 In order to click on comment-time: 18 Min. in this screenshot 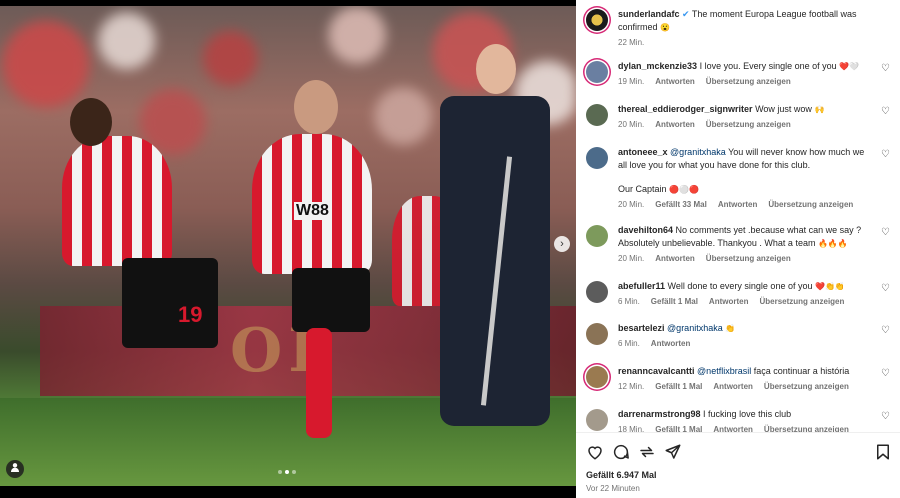, I will do `click(631, 428)`.